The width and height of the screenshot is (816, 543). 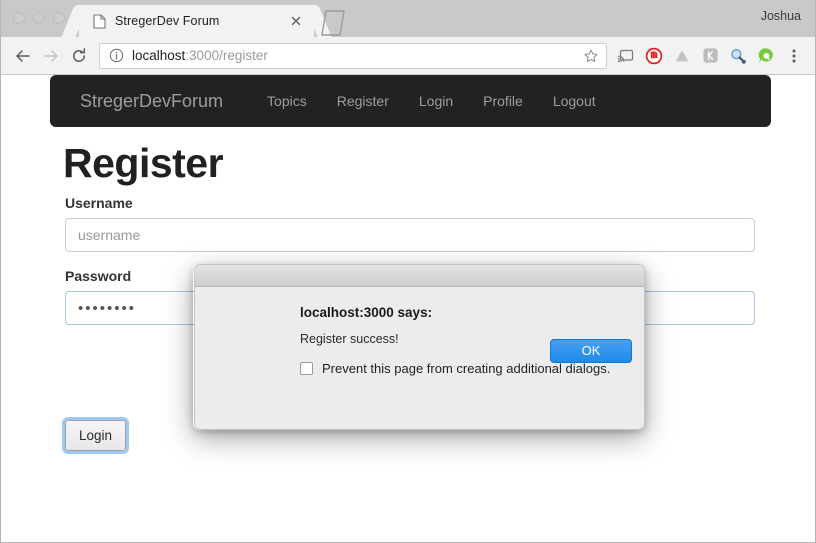 What do you see at coordinates (167, 21) in the screenshot?
I see `tab-title: StregerDev Forum` at bounding box center [167, 21].